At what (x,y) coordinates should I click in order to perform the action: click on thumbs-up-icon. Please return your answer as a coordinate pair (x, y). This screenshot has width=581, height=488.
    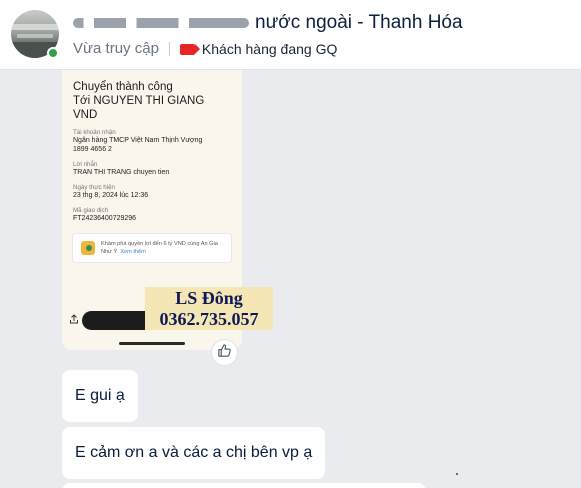
    Looking at the image, I should click on (224, 353).